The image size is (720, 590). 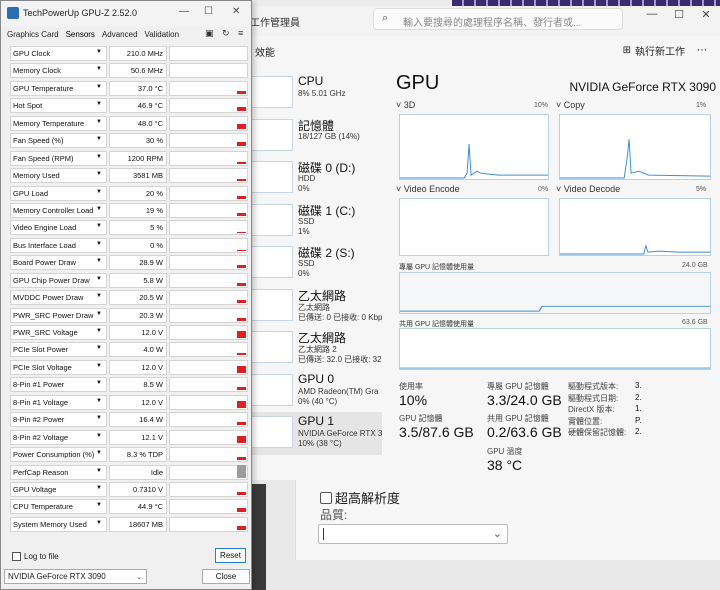 I want to click on sensor-name: GPU Chip Power Draw, so click(x=58, y=280).